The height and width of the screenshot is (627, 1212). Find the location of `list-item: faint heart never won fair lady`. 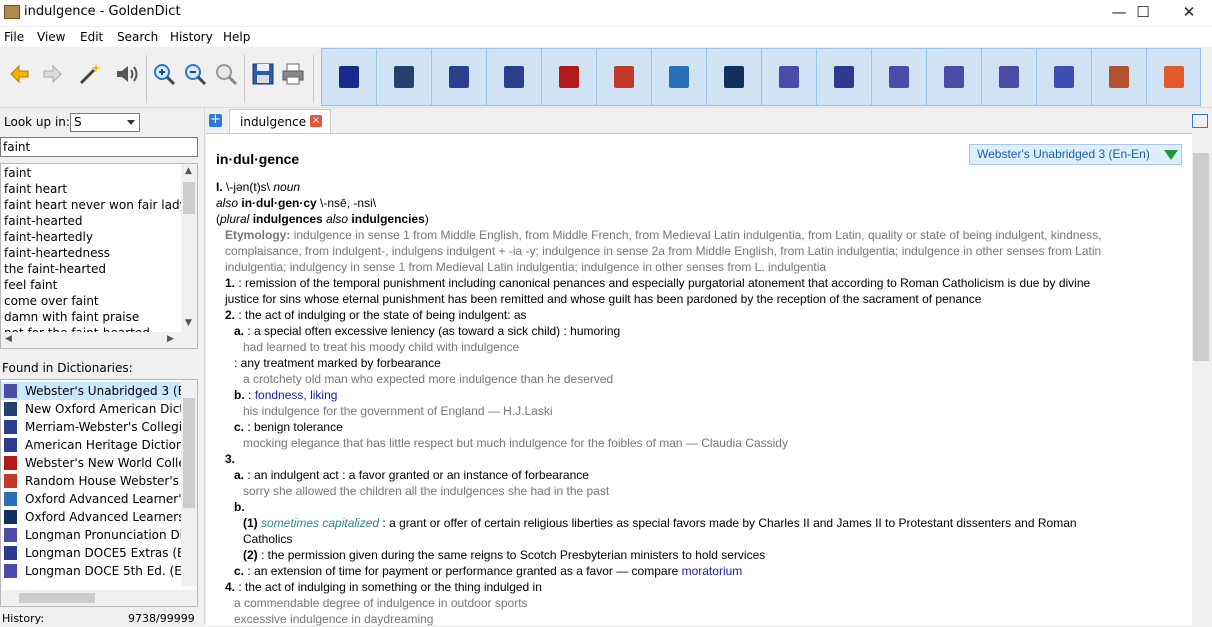

list-item: faint heart never won fair lady is located at coordinates (95, 206).